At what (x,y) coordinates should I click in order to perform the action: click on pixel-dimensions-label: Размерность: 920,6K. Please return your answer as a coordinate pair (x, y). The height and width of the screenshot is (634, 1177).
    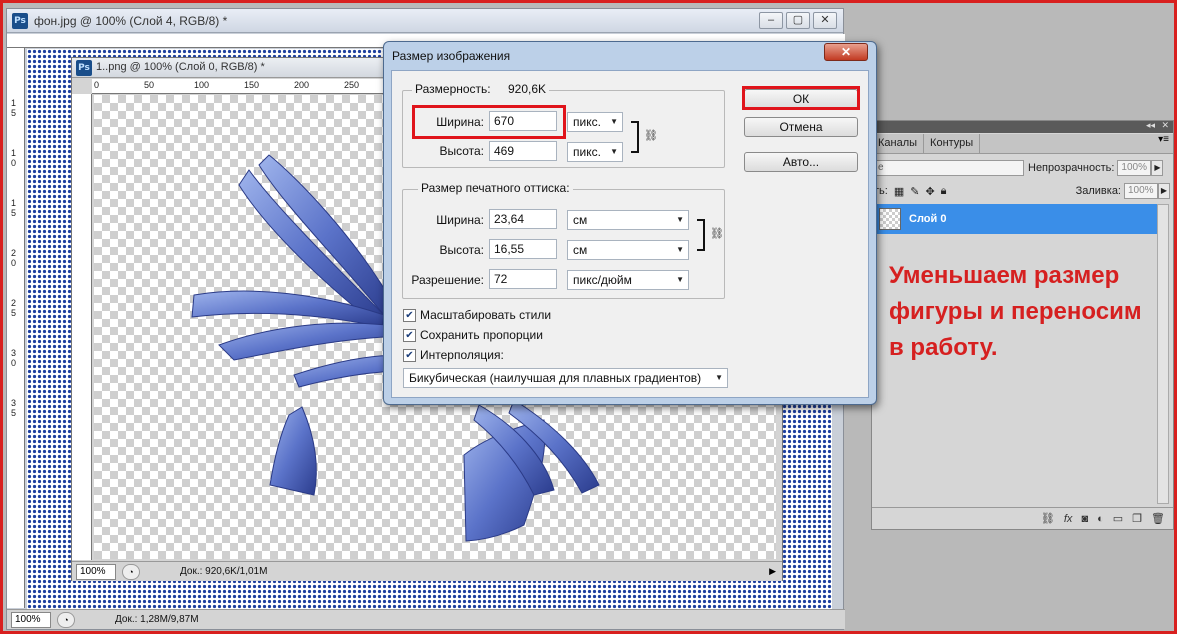
    Looking at the image, I should click on (481, 89).